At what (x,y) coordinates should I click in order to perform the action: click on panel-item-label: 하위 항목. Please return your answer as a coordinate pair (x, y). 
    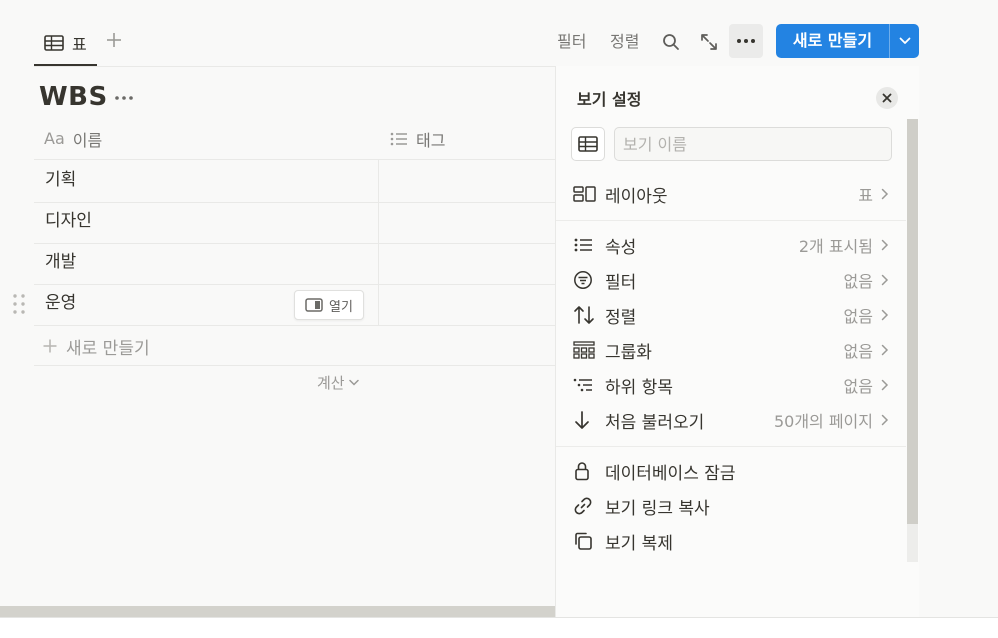
    Looking at the image, I should click on (639, 387).